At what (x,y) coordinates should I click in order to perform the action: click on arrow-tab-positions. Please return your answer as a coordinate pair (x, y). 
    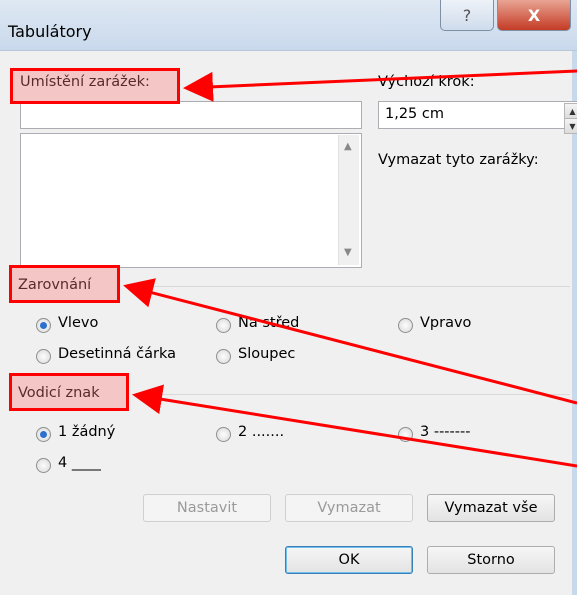
    Looking at the image, I should click on (380, 85).